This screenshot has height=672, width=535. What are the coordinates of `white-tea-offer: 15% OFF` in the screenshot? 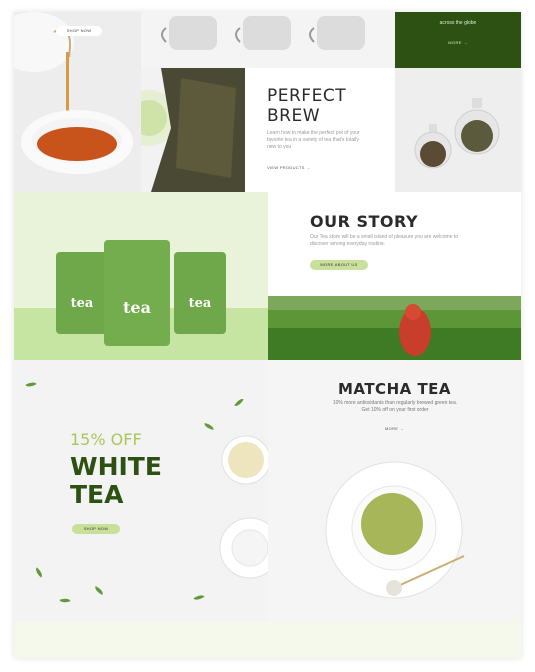 It's located at (106, 439).